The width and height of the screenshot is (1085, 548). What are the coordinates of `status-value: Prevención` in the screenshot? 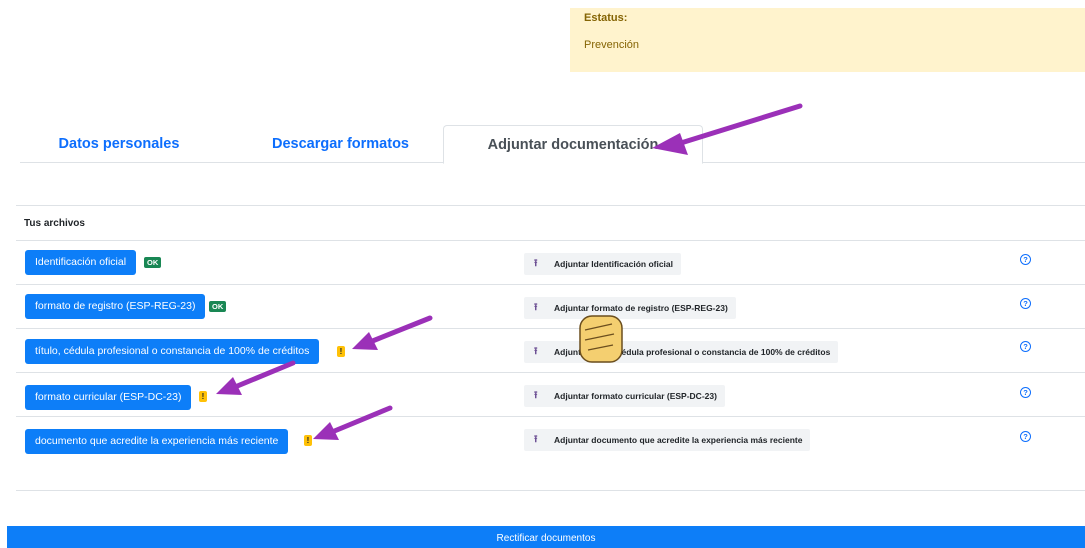 It's located at (612, 45).